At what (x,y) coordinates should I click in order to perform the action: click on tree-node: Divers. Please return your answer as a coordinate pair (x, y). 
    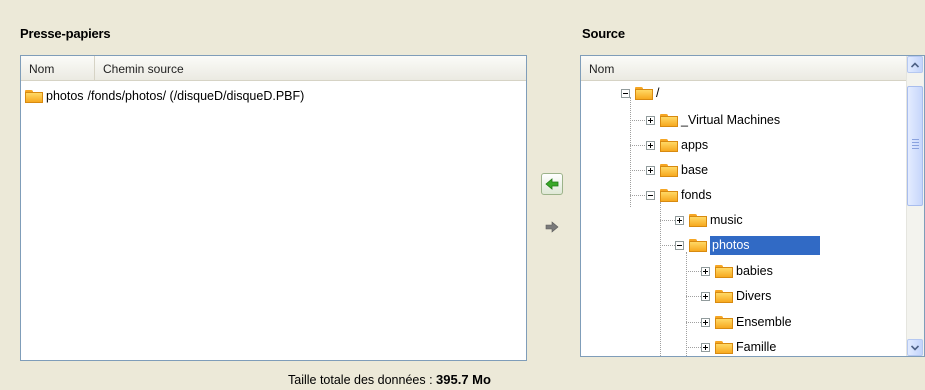
    Looking at the image, I should click on (736, 296).